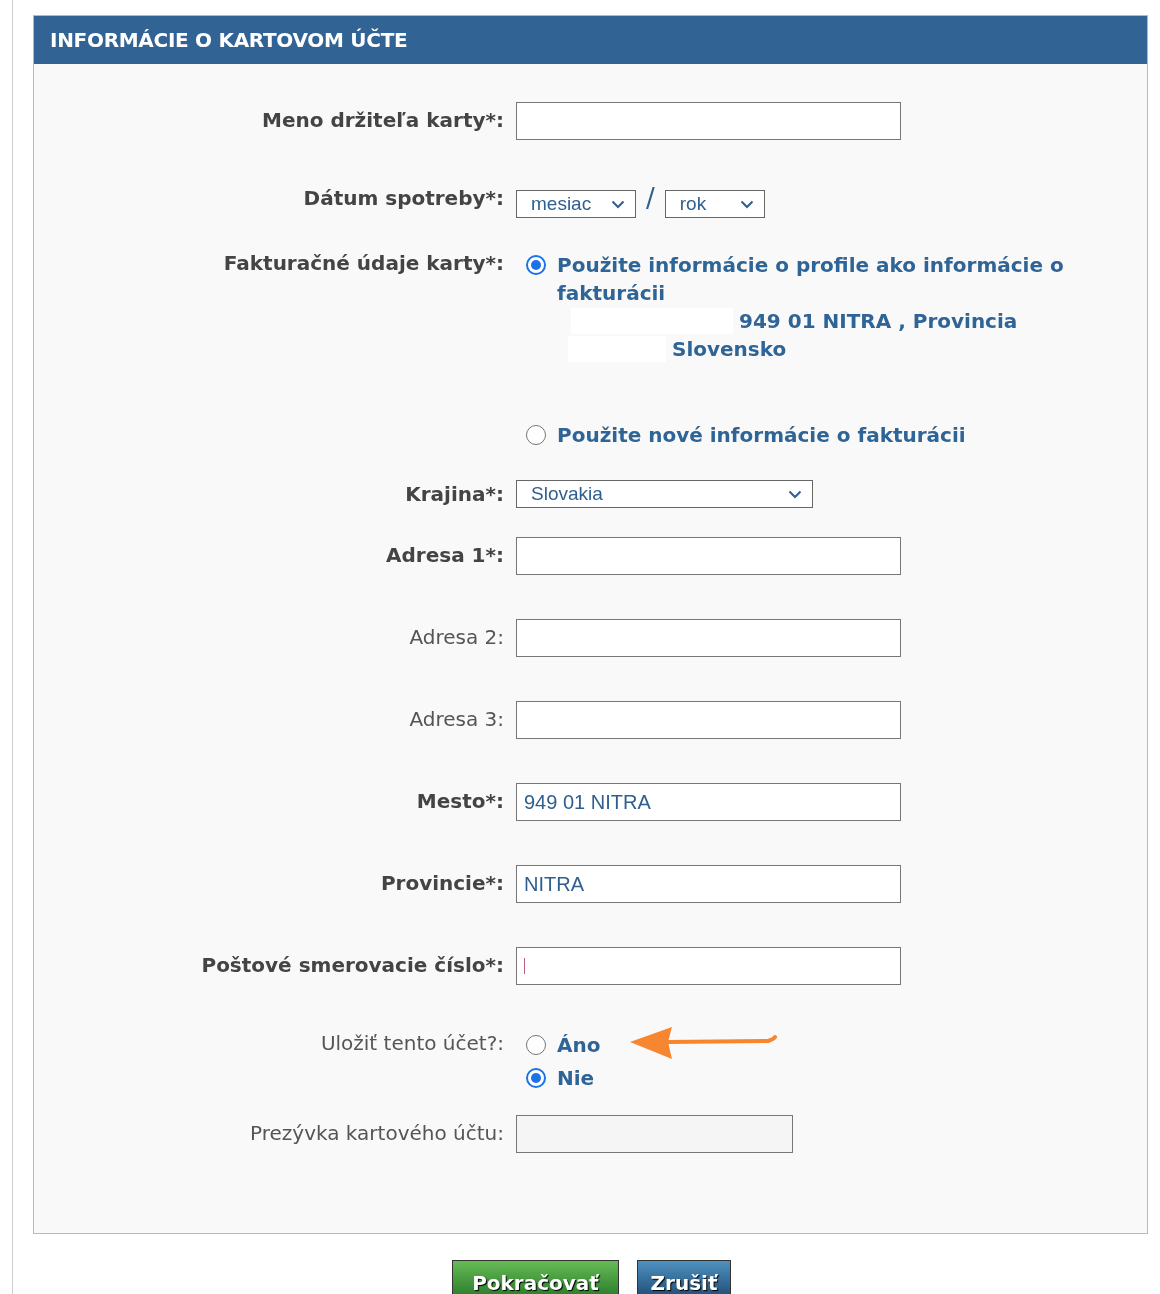 This screenshot has width=1160, height=1294. I want to click on cancel-button: Zrušiť, so click(684, 1277).